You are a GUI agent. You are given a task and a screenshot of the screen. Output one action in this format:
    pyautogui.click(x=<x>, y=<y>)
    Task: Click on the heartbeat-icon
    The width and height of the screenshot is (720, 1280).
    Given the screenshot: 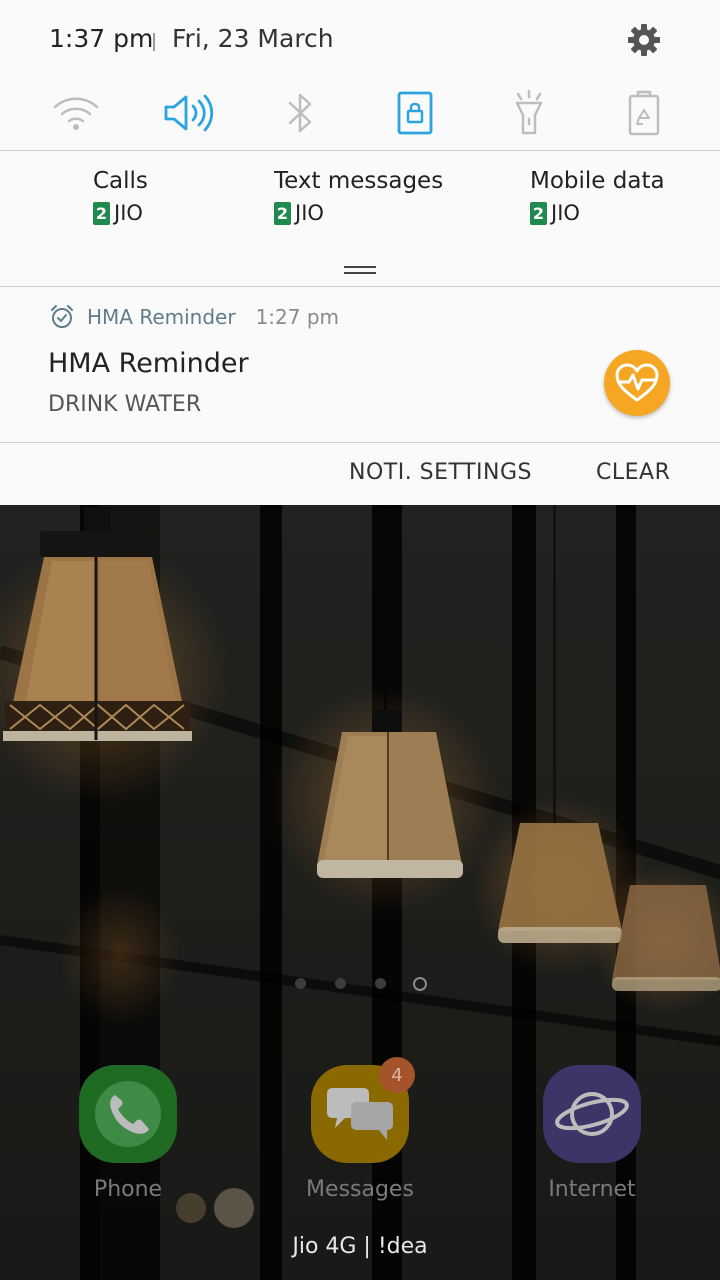 What is the action you would take?
    pyautogui.click(x=637, y=383)
    